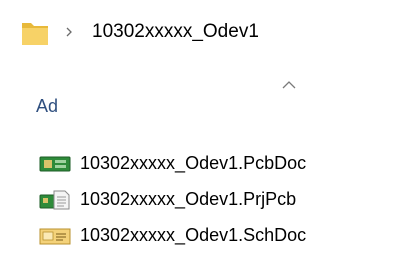 This screenshot has width=393, height=267. Describe the element at coordinates (47, 106) in the screenshot. I see `column-header-name: Ad` at that location.